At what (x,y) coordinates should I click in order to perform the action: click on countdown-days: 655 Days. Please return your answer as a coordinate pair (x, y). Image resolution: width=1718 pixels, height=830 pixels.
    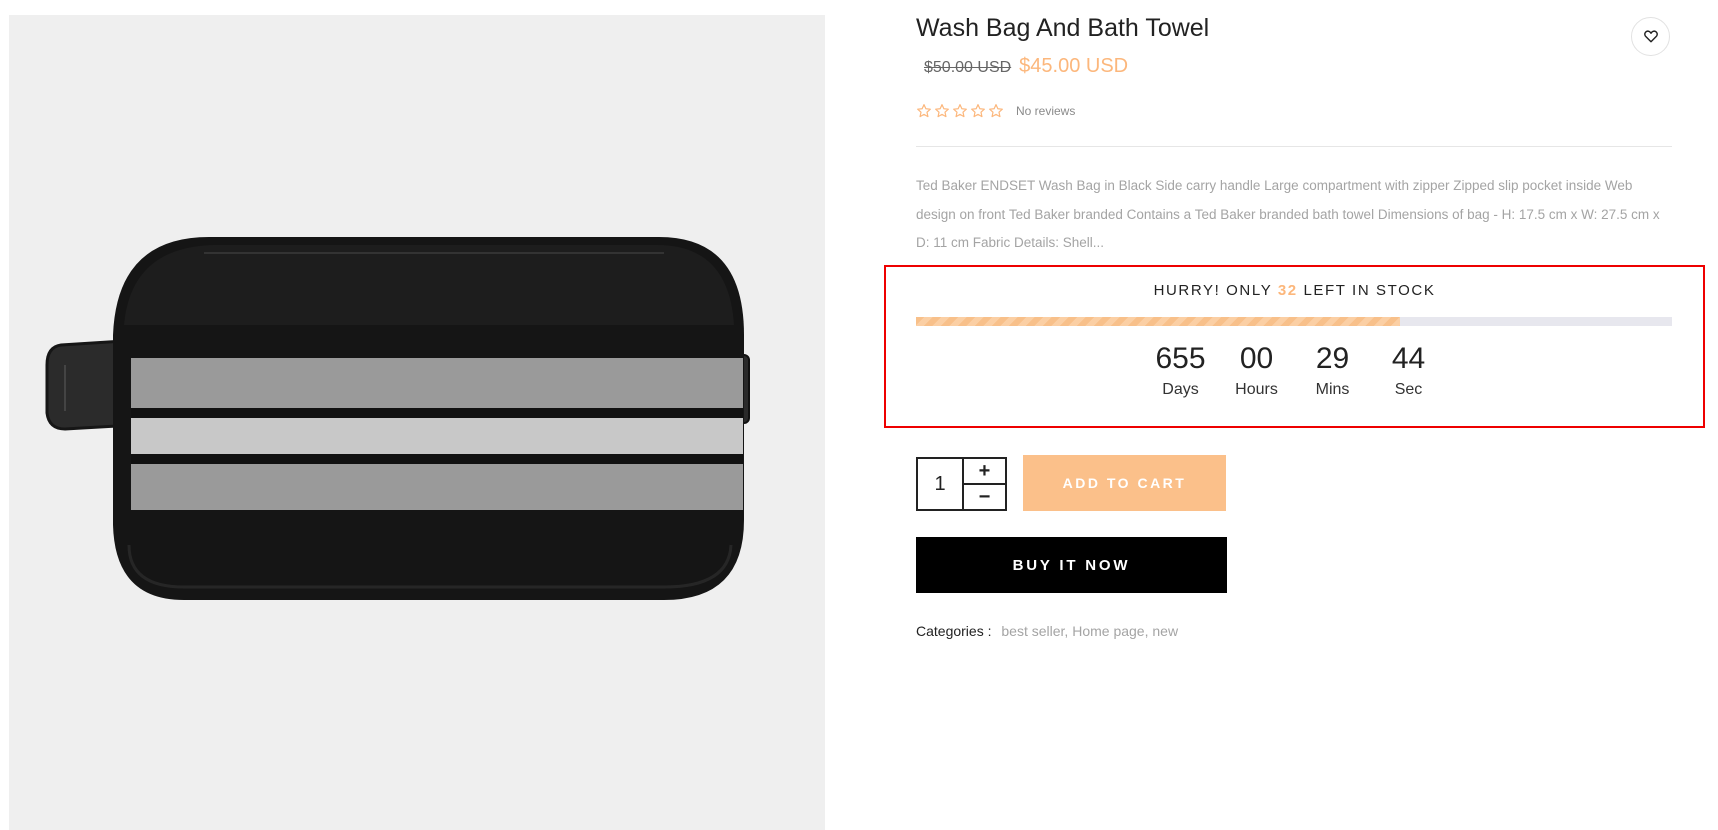
    Looking at the image, I should click on (1181, 370).